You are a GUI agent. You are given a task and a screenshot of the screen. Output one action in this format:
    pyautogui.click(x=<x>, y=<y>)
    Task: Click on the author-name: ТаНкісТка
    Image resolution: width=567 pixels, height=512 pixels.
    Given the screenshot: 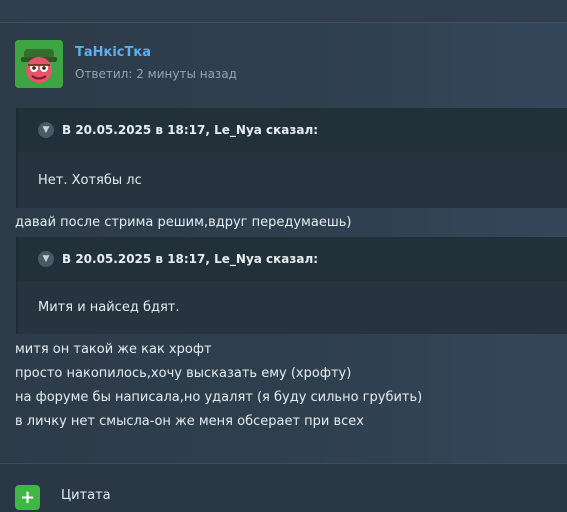 What is the action you would take?
    pyautogui.click(x=113, y=52)
    